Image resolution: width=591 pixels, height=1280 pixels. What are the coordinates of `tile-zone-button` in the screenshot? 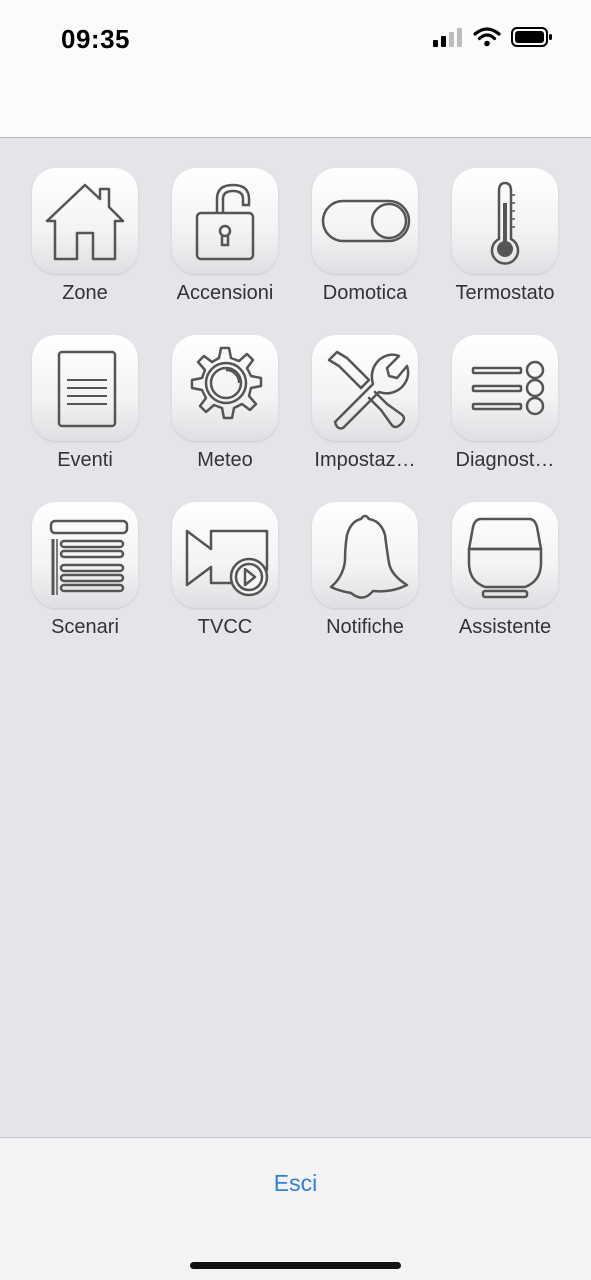 It's located at (85, 221).